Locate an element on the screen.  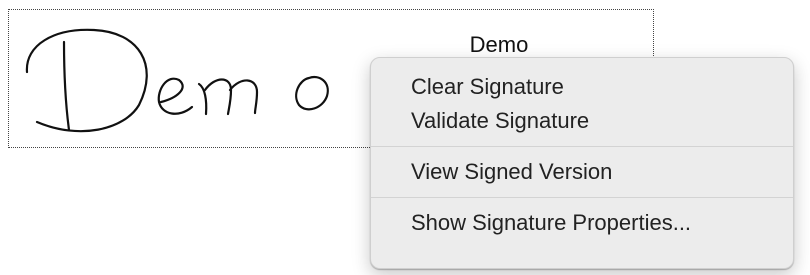
menu-item-view-signed-version: View Signed Version is located at coordinates (582, 172).